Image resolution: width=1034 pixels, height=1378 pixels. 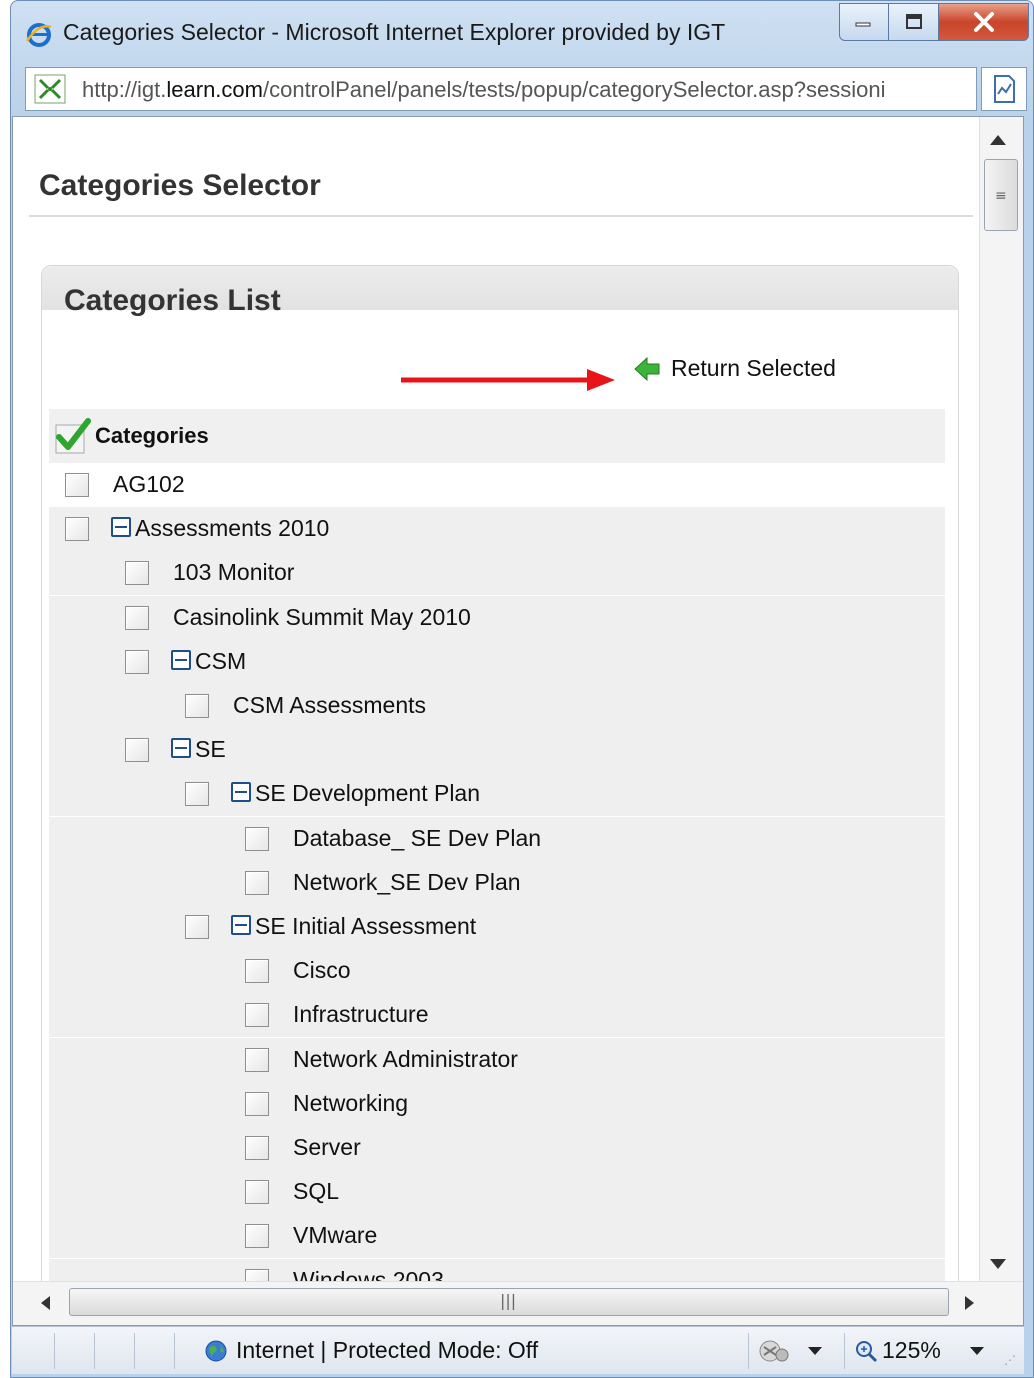 What do you see at coordinates (497, 1015) in the screenshot?
I see `tree-row: Infrastructure` at bounding box center [497, 1015].